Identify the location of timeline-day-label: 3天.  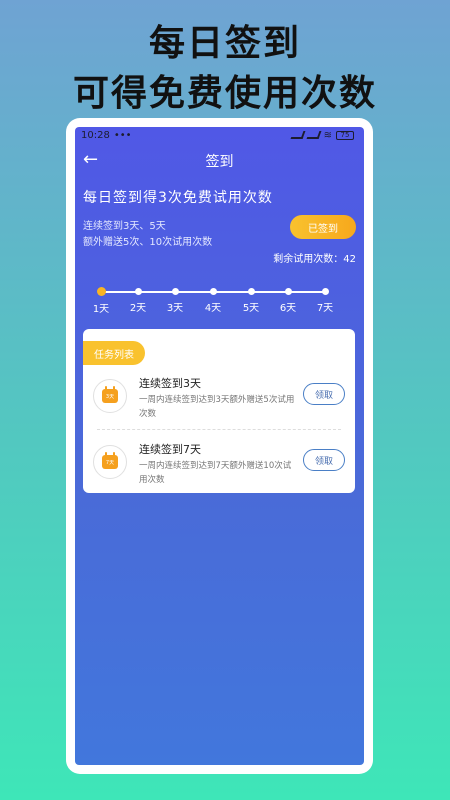
(175, 308).